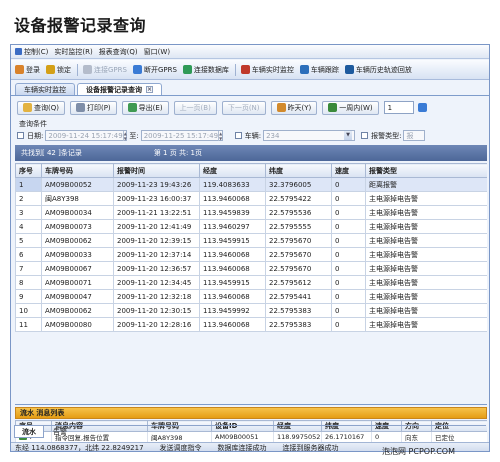 The width and height of the screenshot is (500, 462). Describe the element at coordinates (86, 135) in the screenshot. I see `date-from-field: 2009-11-24 15:17:49 ▲ ▼` at that location.